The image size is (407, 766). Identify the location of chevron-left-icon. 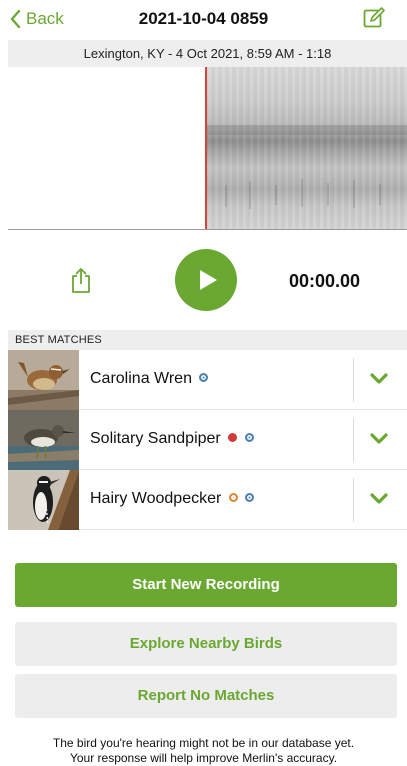
(15, 19).